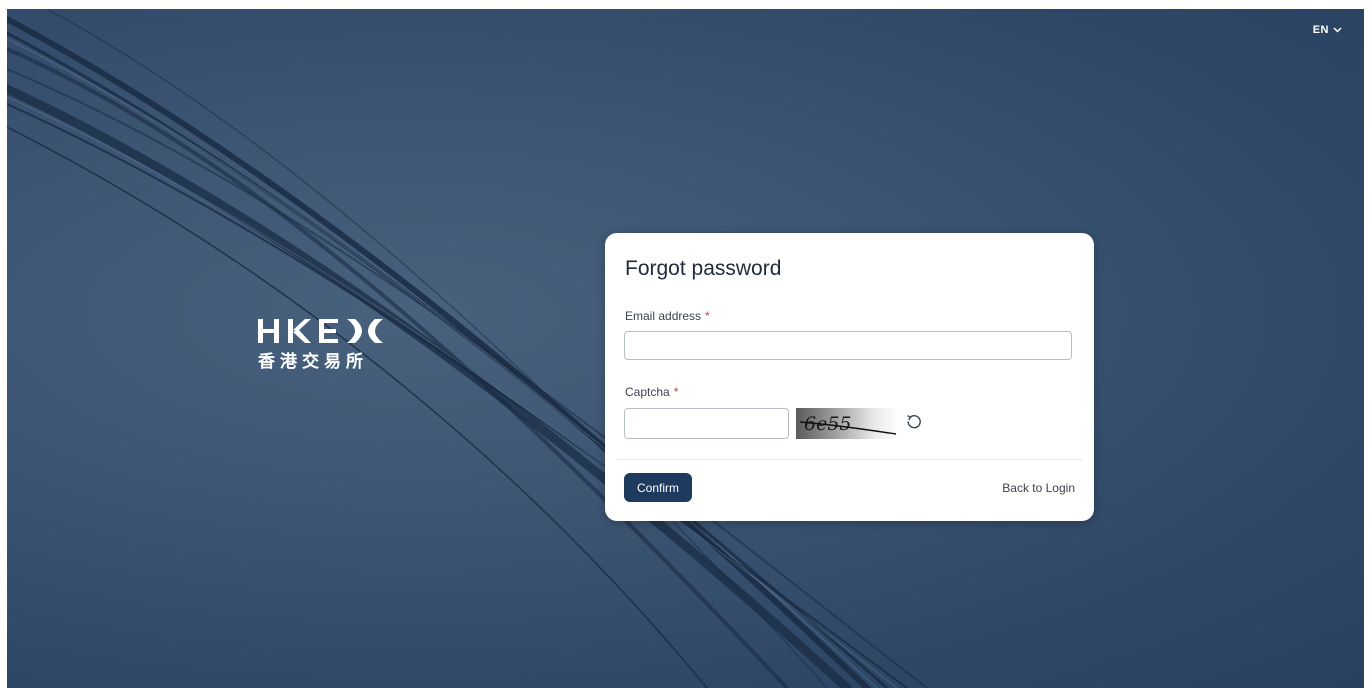 The height and width of the screenshot is (688, 1371). Describe the element at coordinates (647, 392) in the screenshot. I see `captcha-label-text: Captcha` at that location.